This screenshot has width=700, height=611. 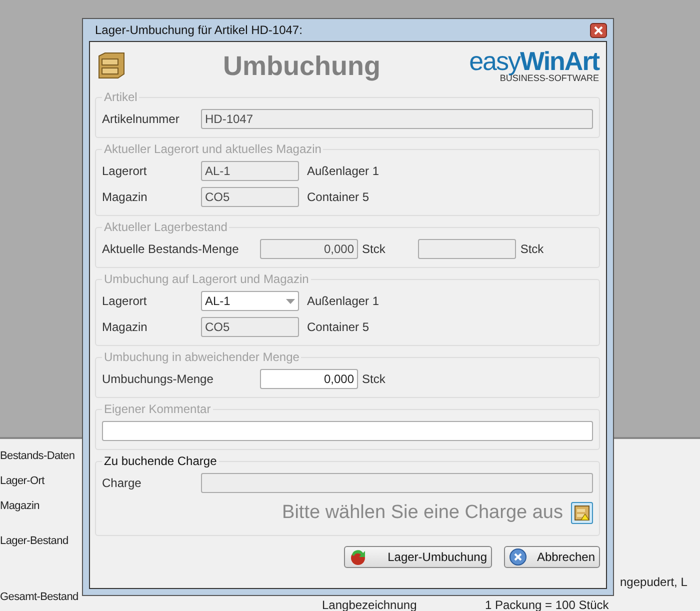 I want to click on brand-logo: easyWinArt, so click(x=534, y=61).